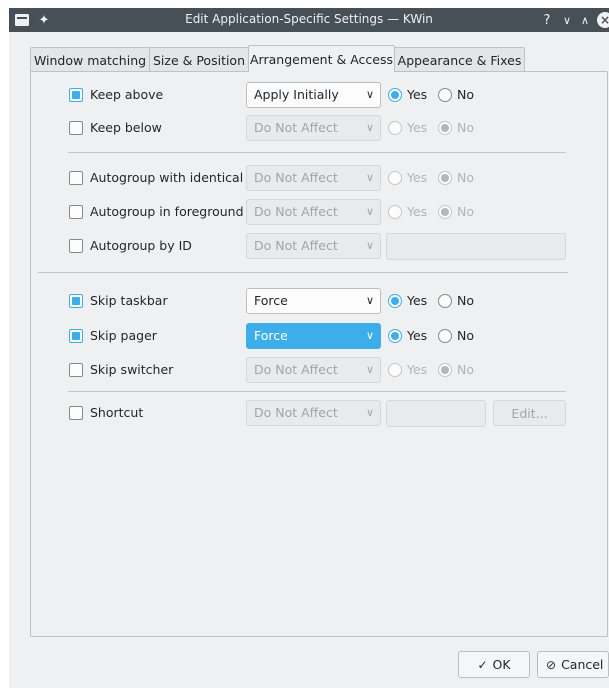  Describe the element at coordinates (465, 211) in the screenshot. I see `autogroup-foreground-no-label: No` at that location.